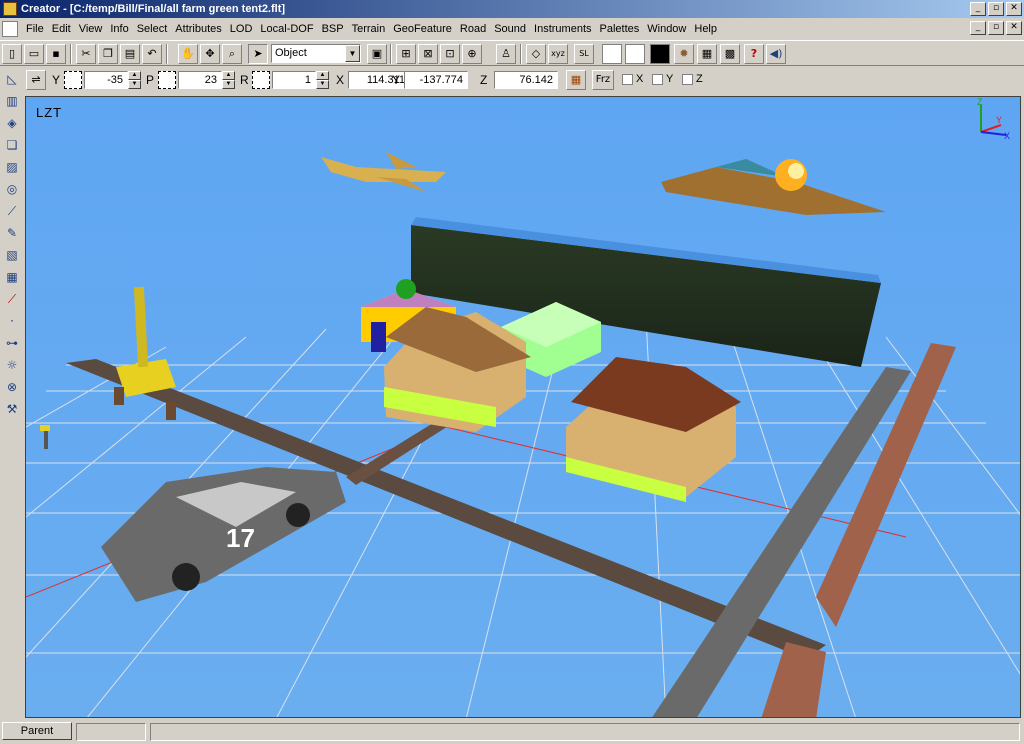 This screenshot has height=744, width=1024. I want to click on menu-select: Select, so click(152, 29).